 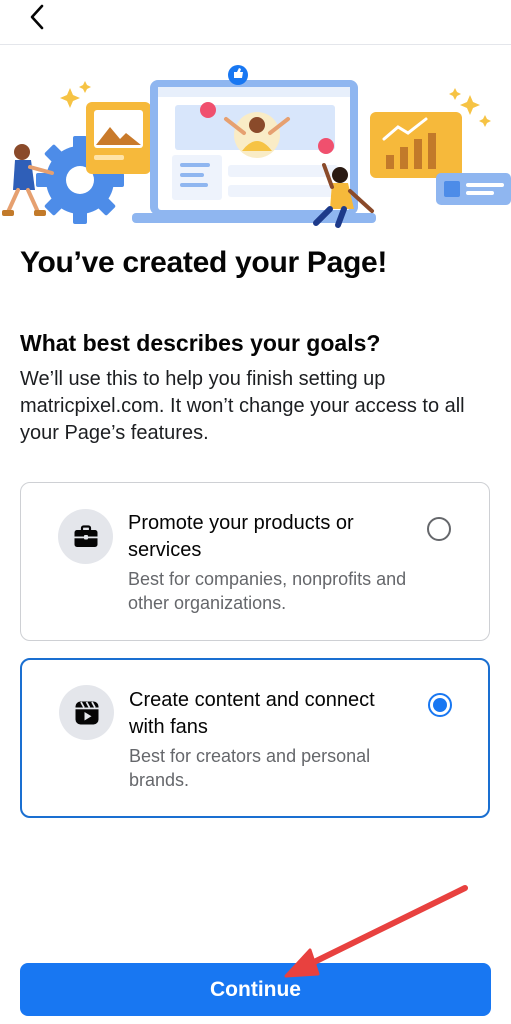 I want to click on reels-icon, so click(x=86, y=712).